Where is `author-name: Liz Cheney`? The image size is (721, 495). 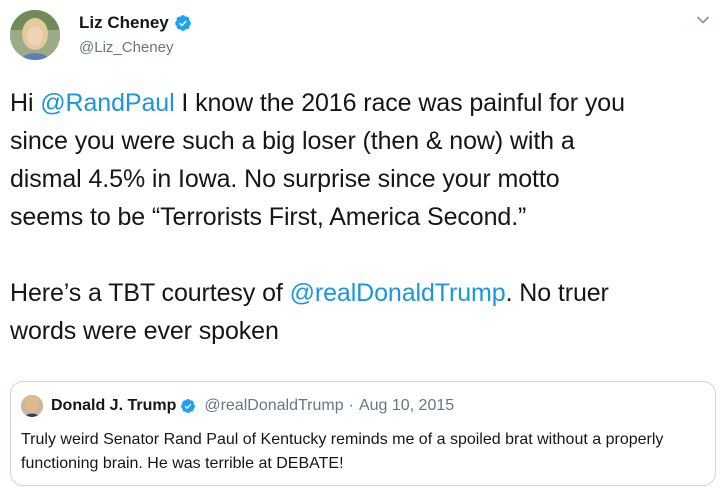 author-name: Liz Cheney is located at coordinates (124, 23).